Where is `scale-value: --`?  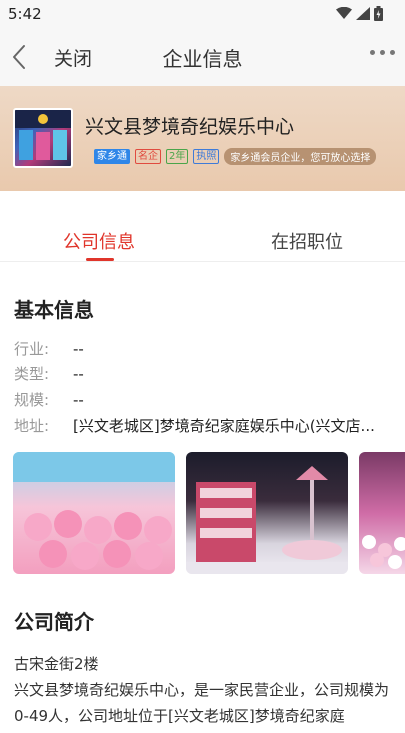
scale-value: -- is located at coordinates (78, 400).